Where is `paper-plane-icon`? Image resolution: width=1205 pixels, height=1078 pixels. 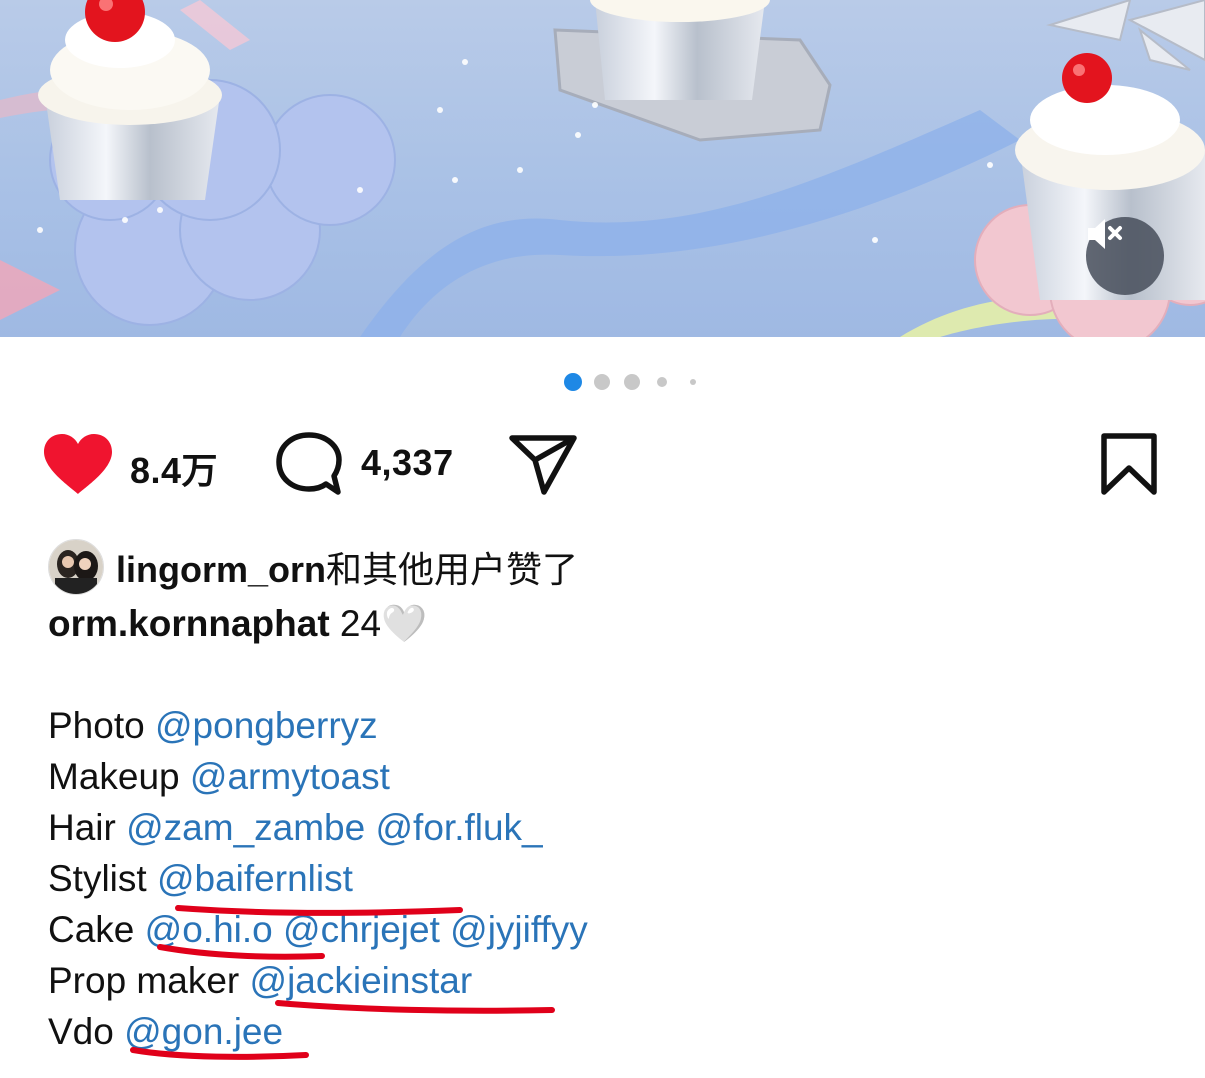
paper-plane-icon is located at coordinates (543, 465).